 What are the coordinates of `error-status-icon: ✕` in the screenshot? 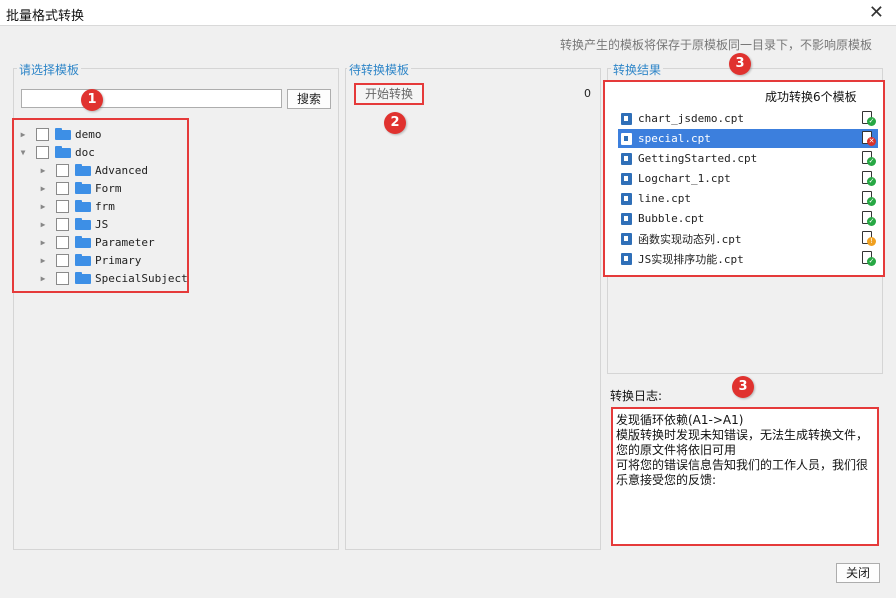 It's located at (869, 138).